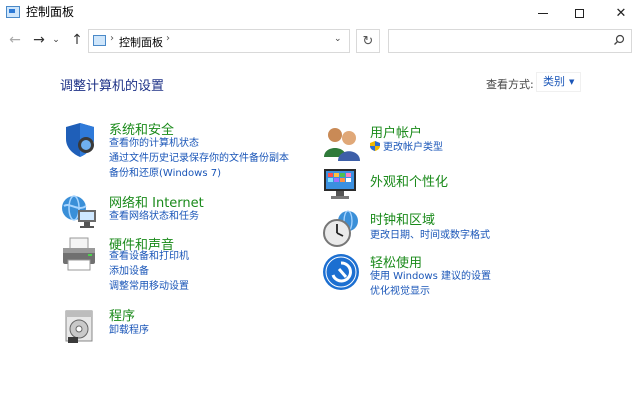 The width and height of the screenshot is (640, 417). I want to click on link: 更改日期、时间或数字格式, so click(430, 236).